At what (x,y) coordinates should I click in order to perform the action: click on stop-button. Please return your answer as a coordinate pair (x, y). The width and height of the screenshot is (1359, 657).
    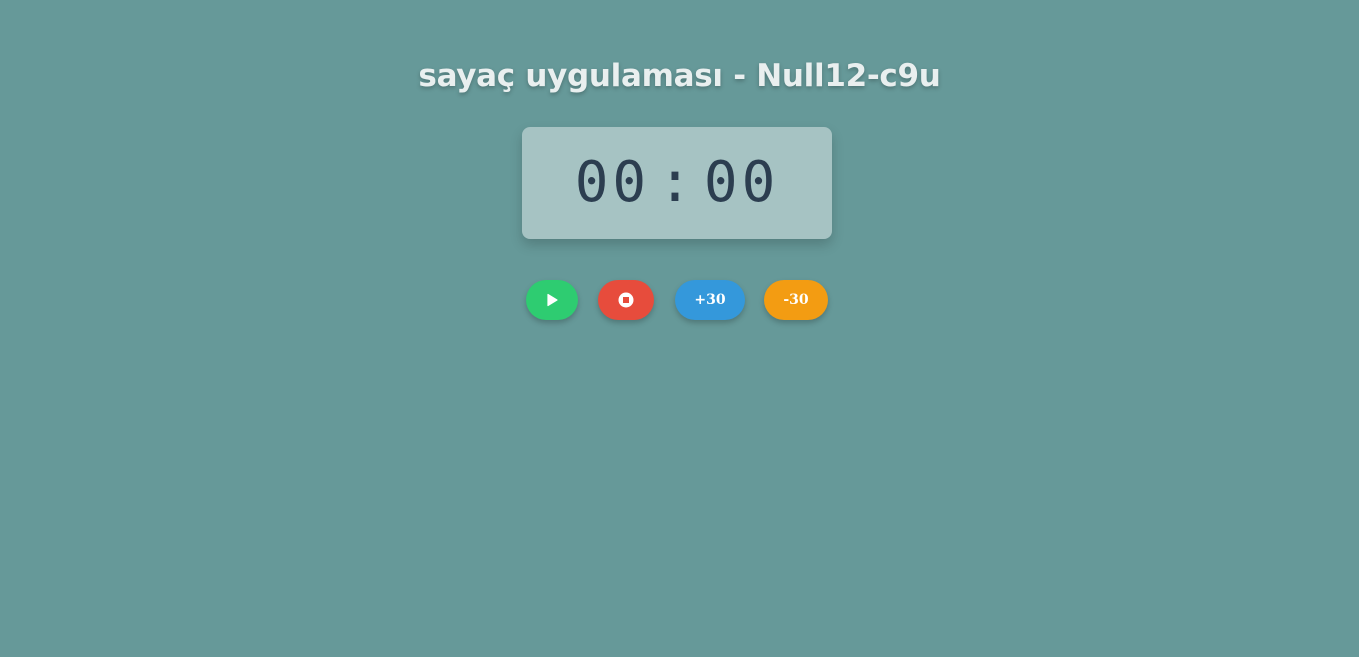
    Looking at the image, I should click on (626, 300).